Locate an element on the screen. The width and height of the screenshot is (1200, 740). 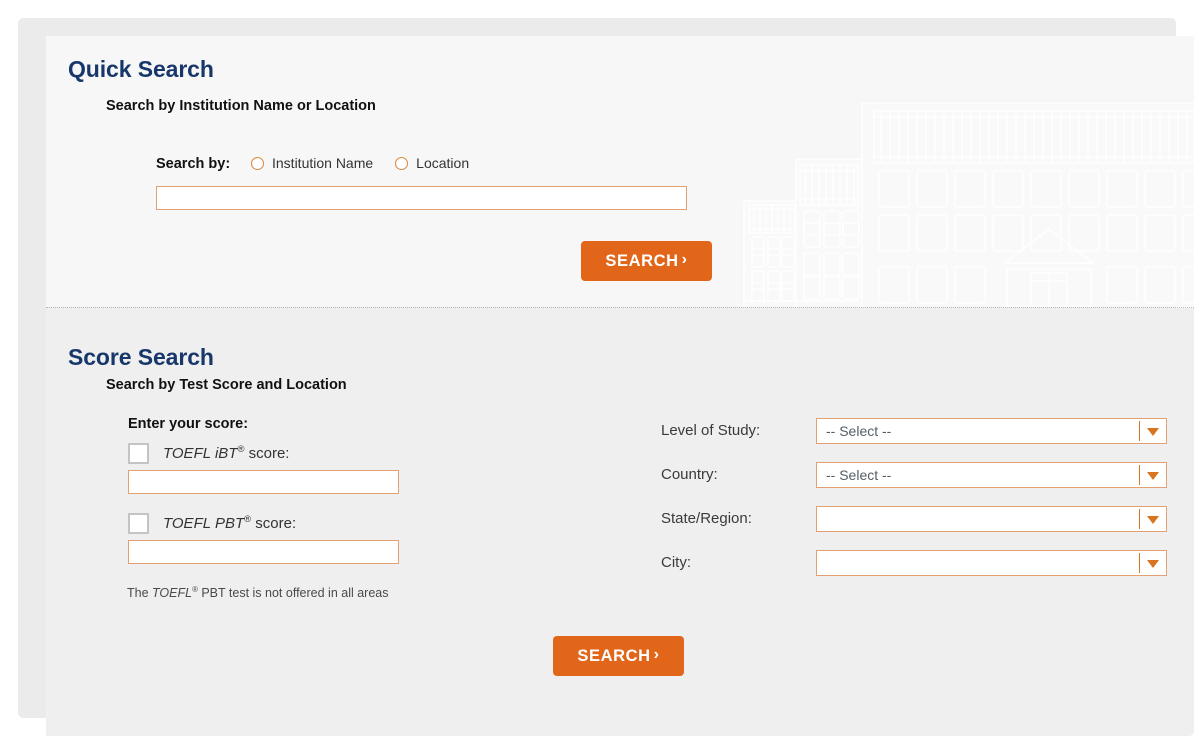
score-search-subtitle: Search by Test Score and Location is located at coordinates (226, 385).